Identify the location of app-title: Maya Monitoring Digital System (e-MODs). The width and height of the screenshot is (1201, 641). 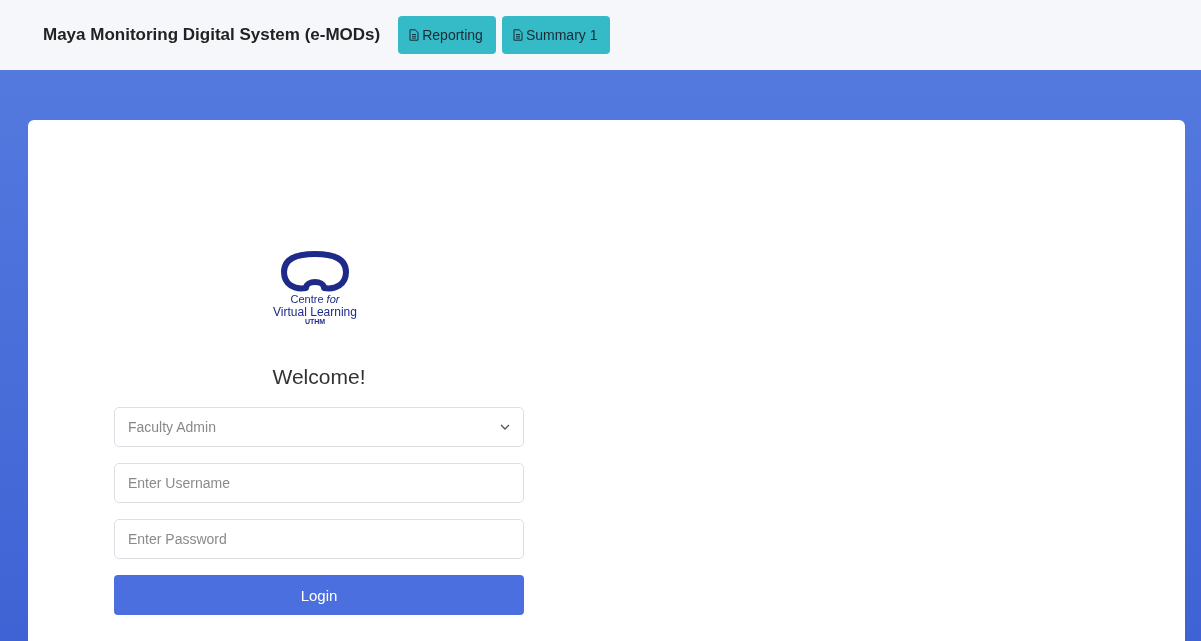
(212, 35).